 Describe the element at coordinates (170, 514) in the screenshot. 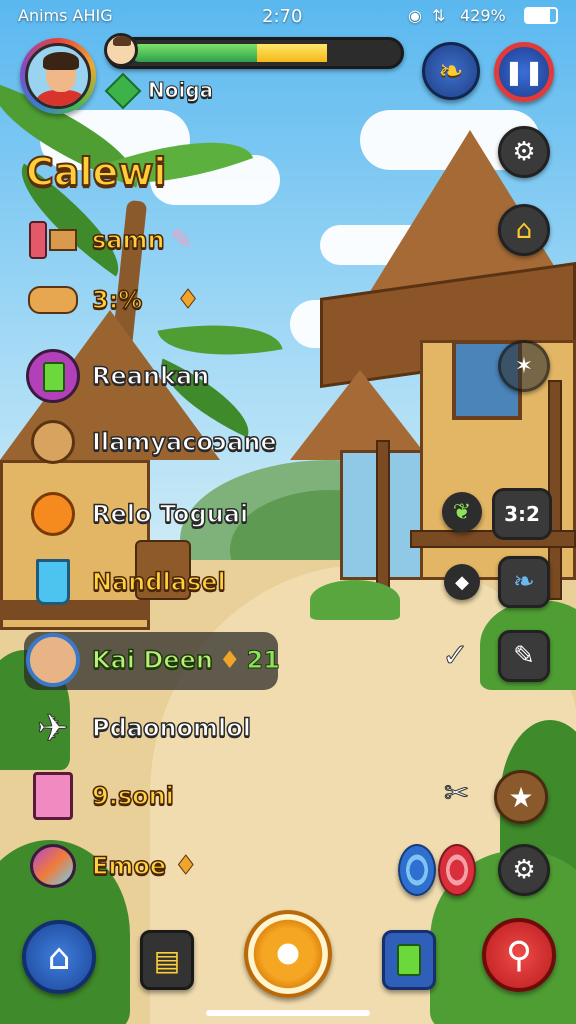

I see `menu-item-label: Relo Toguai` at that location.